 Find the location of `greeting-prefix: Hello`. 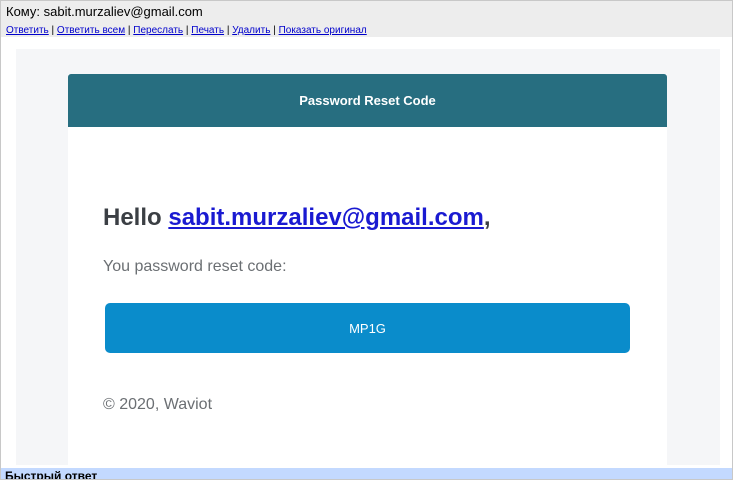

greeting-prefix: Hello is located at coordinates (132, 217).